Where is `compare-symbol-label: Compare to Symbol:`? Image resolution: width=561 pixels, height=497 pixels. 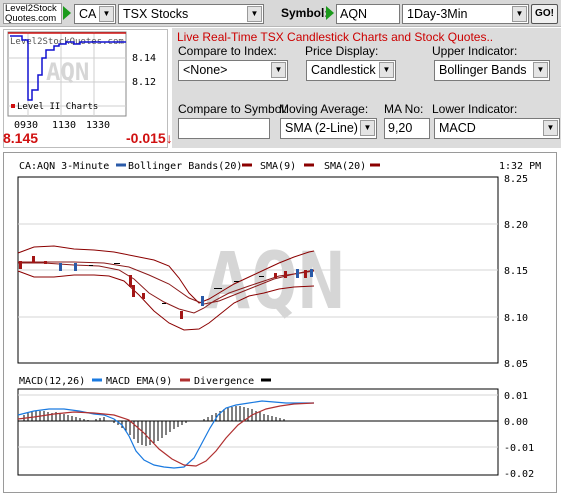 compare-symbol-label: Compare to Symbol: is located at coordinates (233, 109).